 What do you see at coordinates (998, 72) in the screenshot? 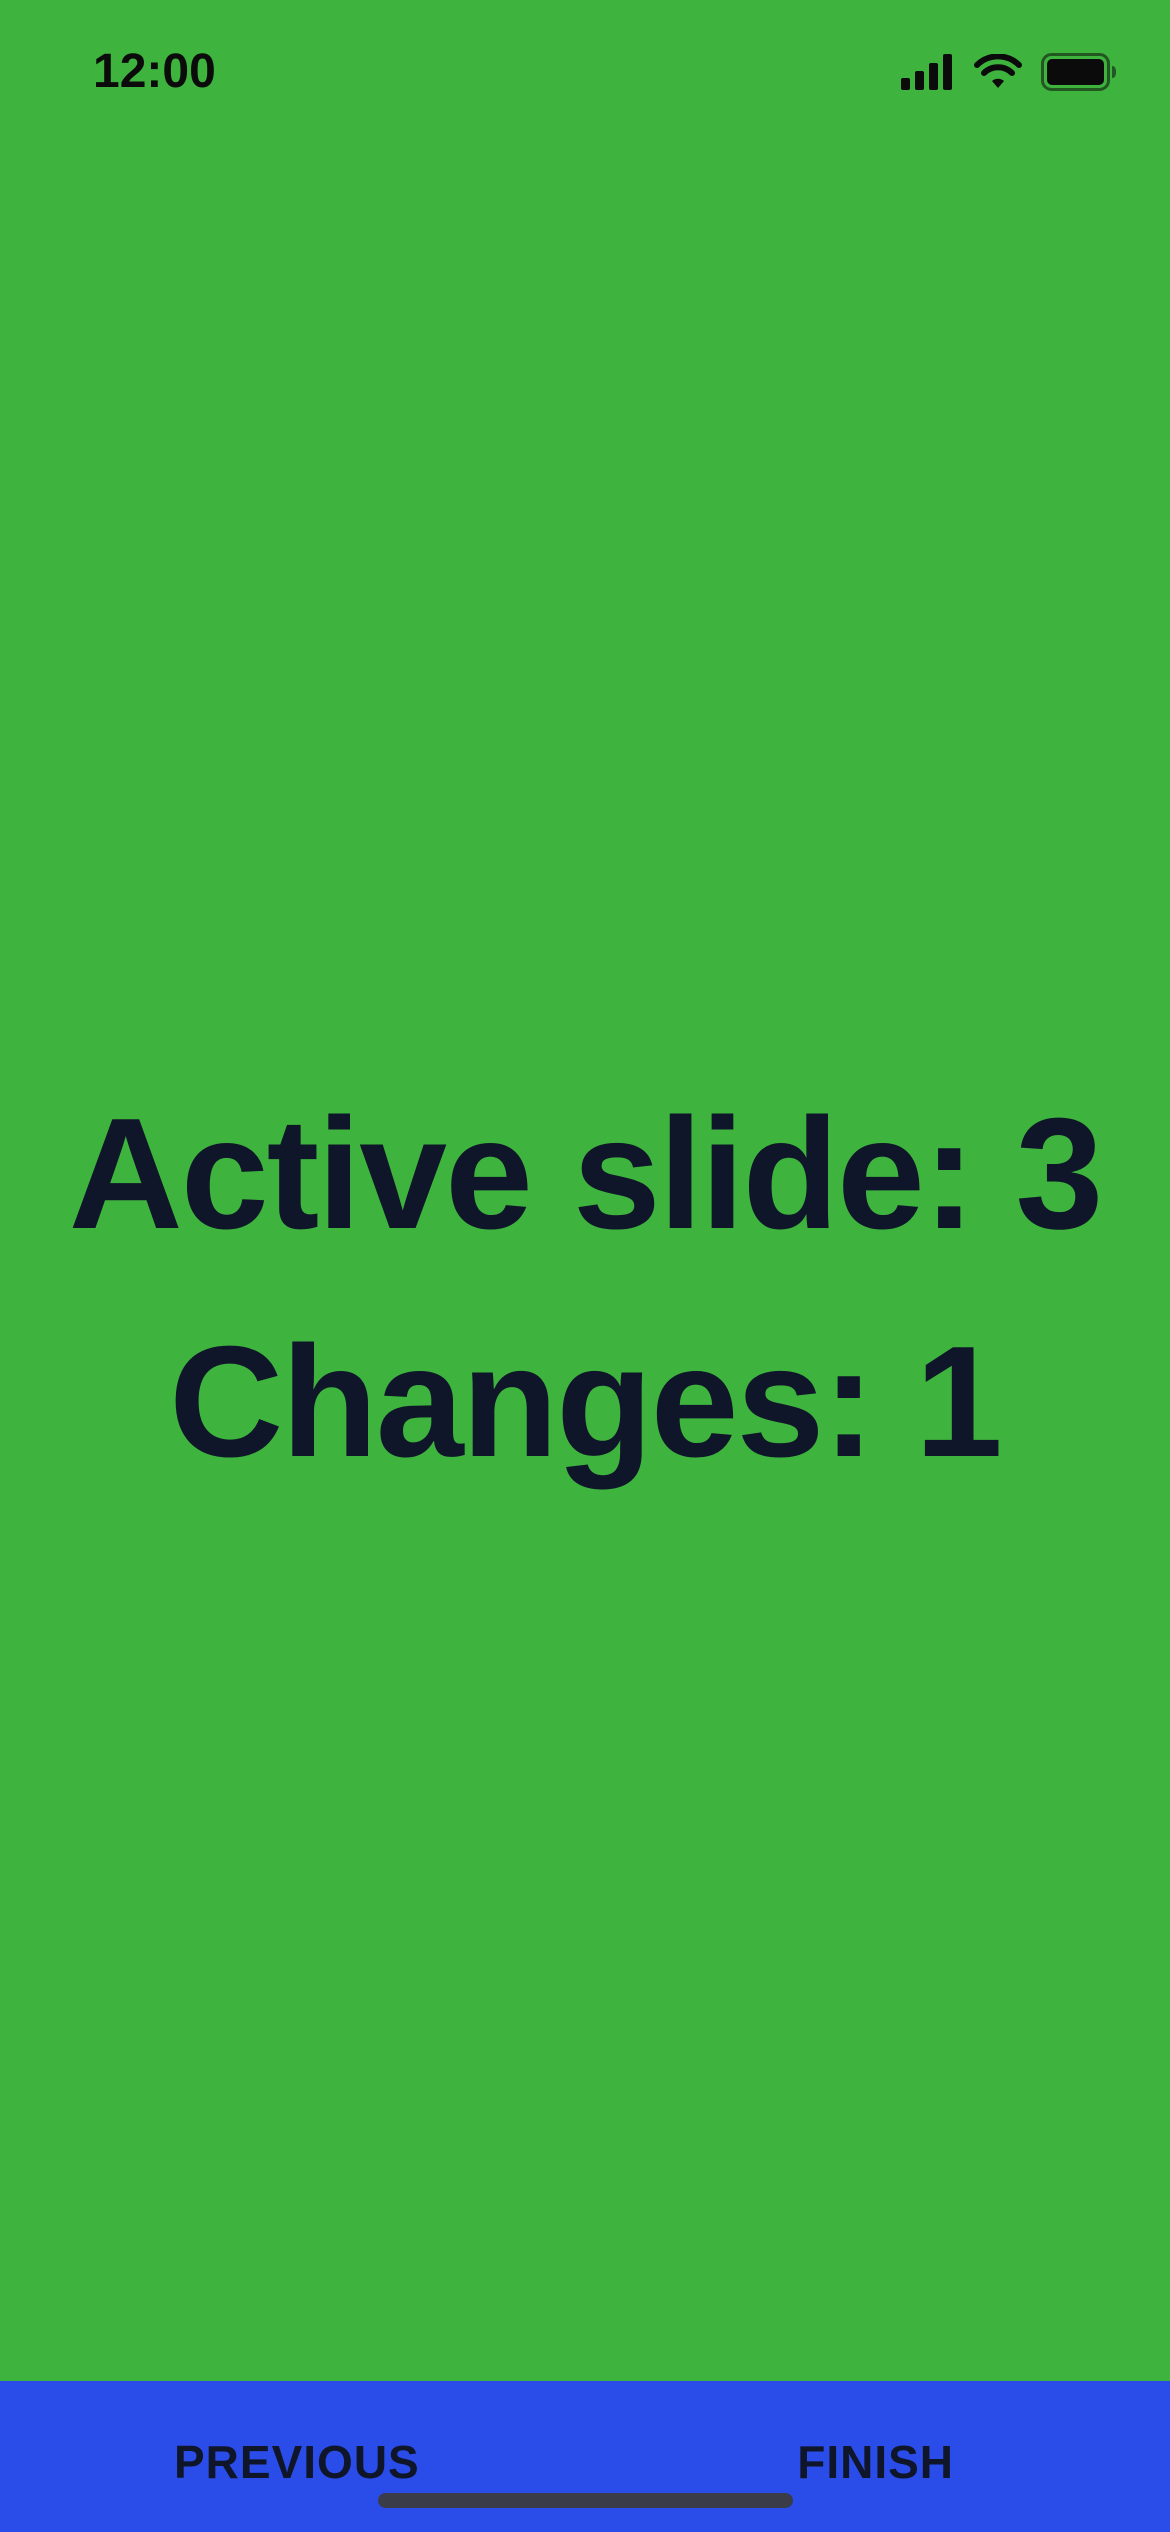
I see `wifi-icon` at bounding box center [998, 72].